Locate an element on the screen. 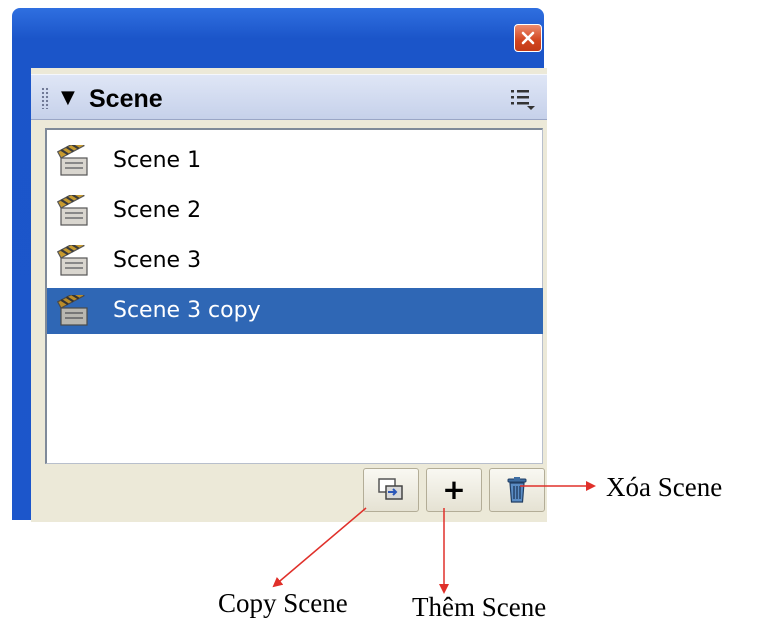  copy-arrow is located at coordinates (319, 547).